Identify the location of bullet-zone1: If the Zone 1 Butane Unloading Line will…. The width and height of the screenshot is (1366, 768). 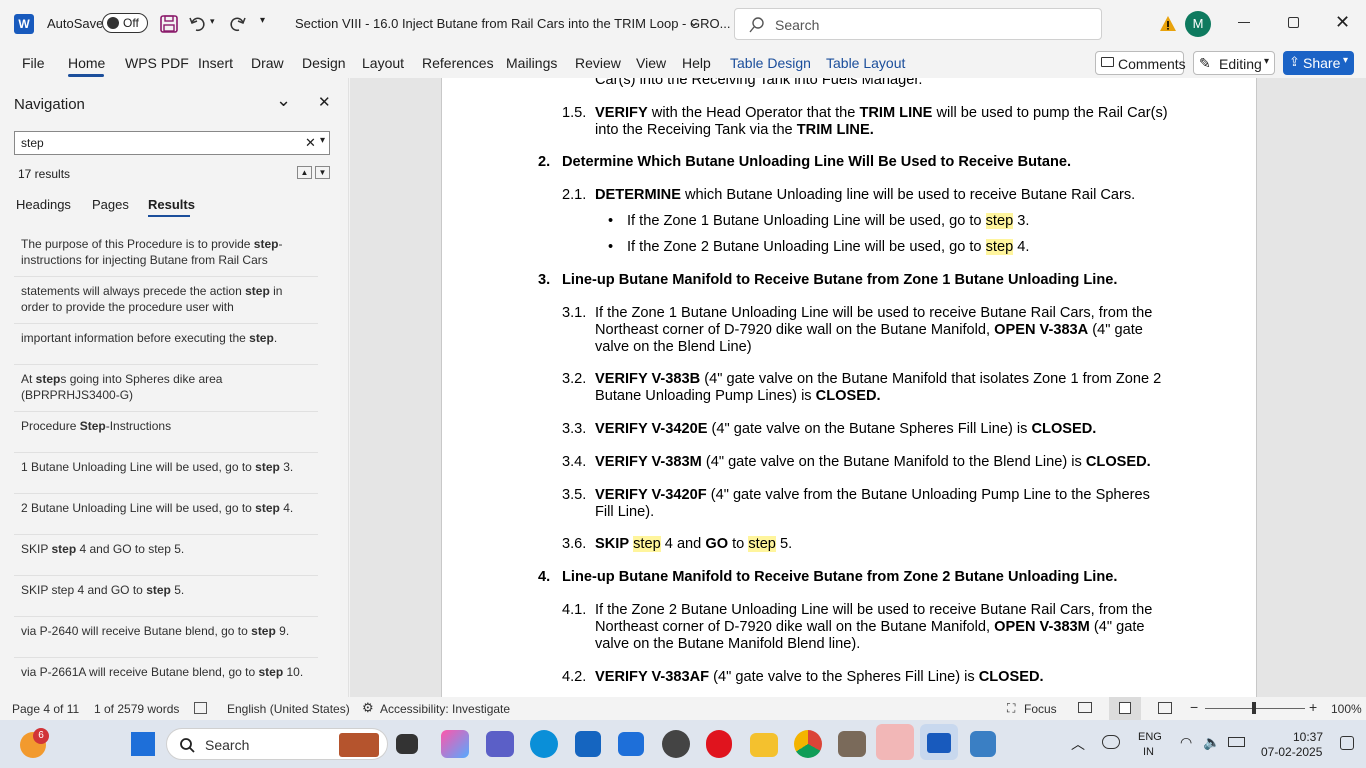
(828, 221).